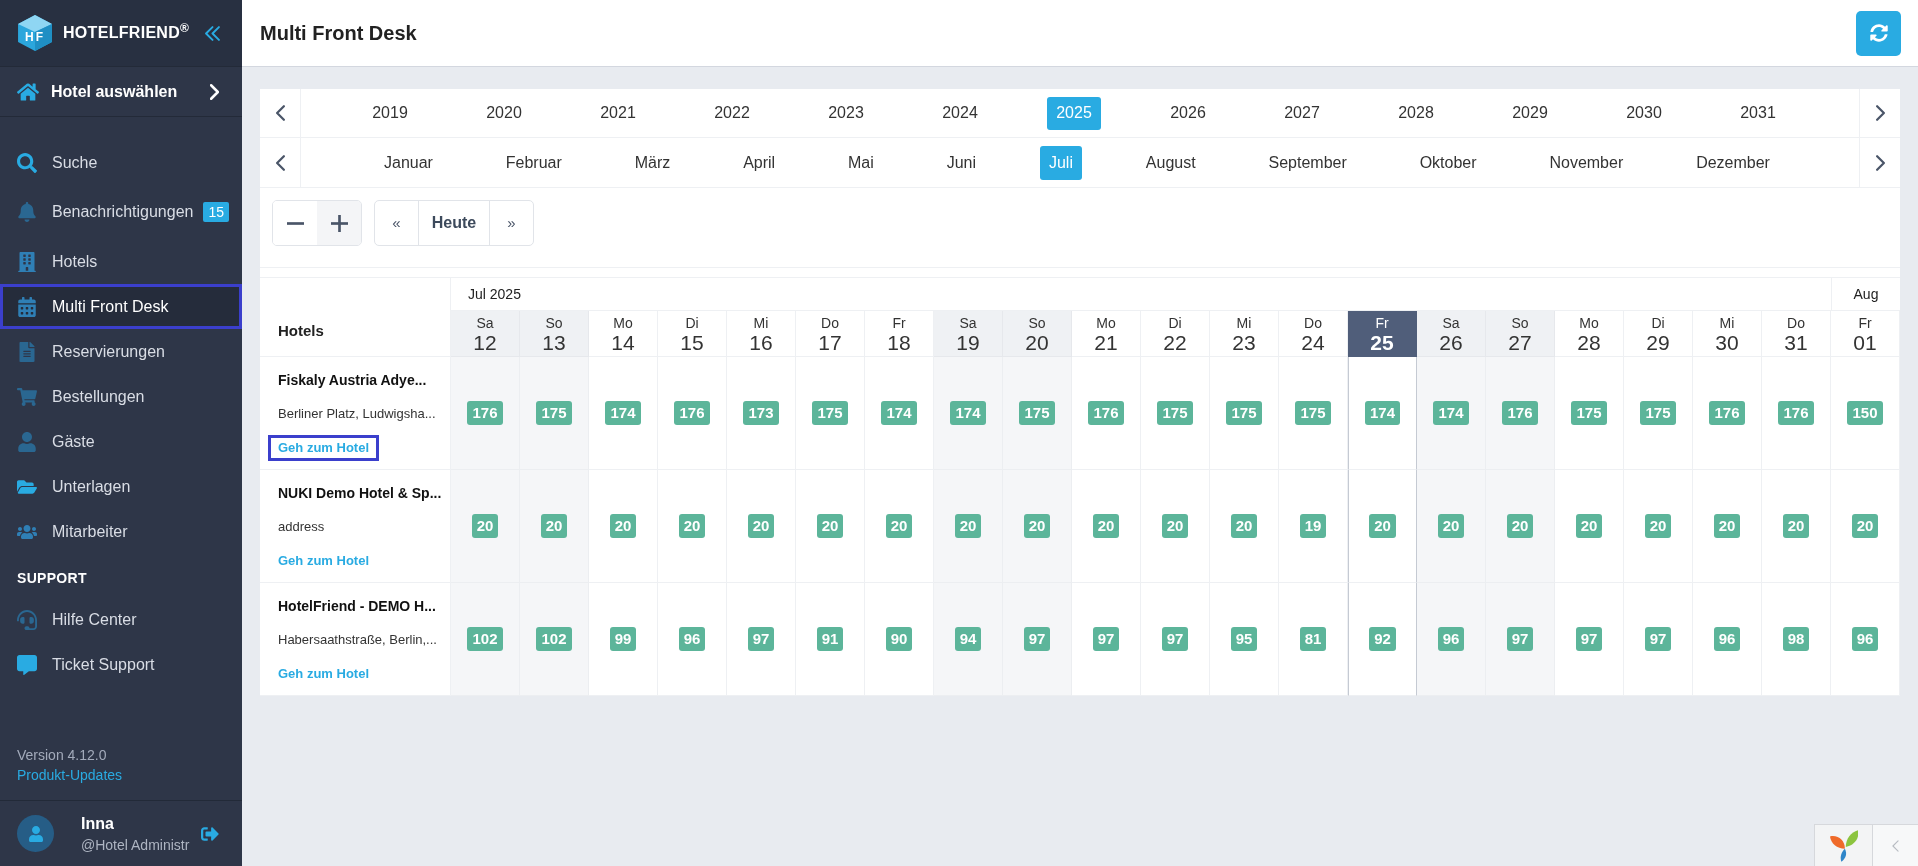 The image size is (1918, 866). What do you see at coordinates (968, 343) in the screenshot?
I see `day-number: 19` at bounding box center [968, 343].